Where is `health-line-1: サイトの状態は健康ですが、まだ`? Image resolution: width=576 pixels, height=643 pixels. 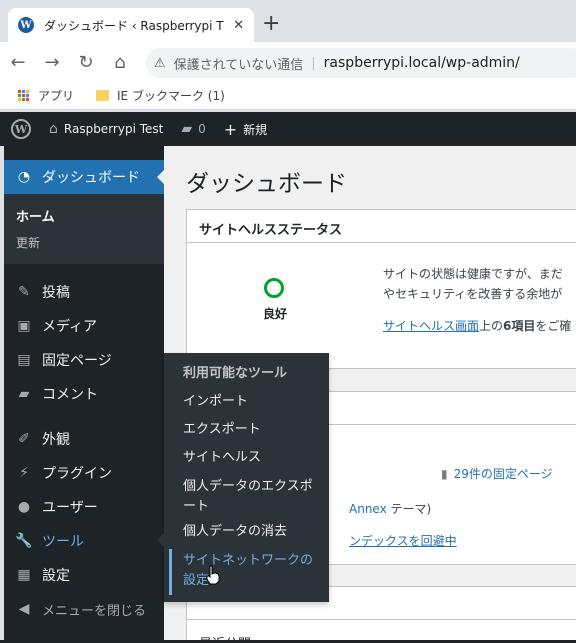 health-line-1: サイトの状態は健康ですが、まだ is located at coordinates (473, 274).